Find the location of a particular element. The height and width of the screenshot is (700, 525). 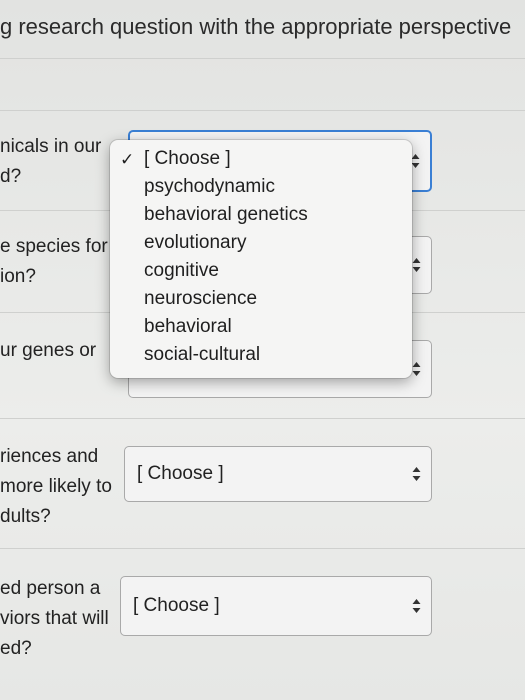

question-line: viors that will is located at coordinates (54, 618).